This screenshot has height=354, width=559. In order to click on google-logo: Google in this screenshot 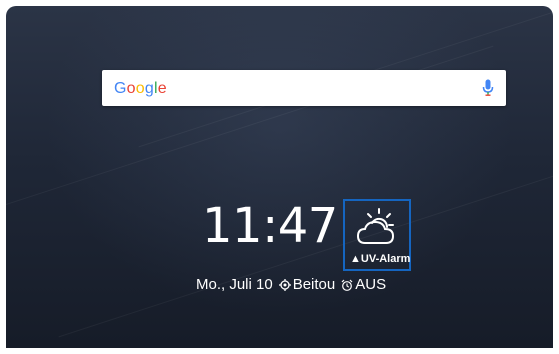, I will do `click(140, 89)`.